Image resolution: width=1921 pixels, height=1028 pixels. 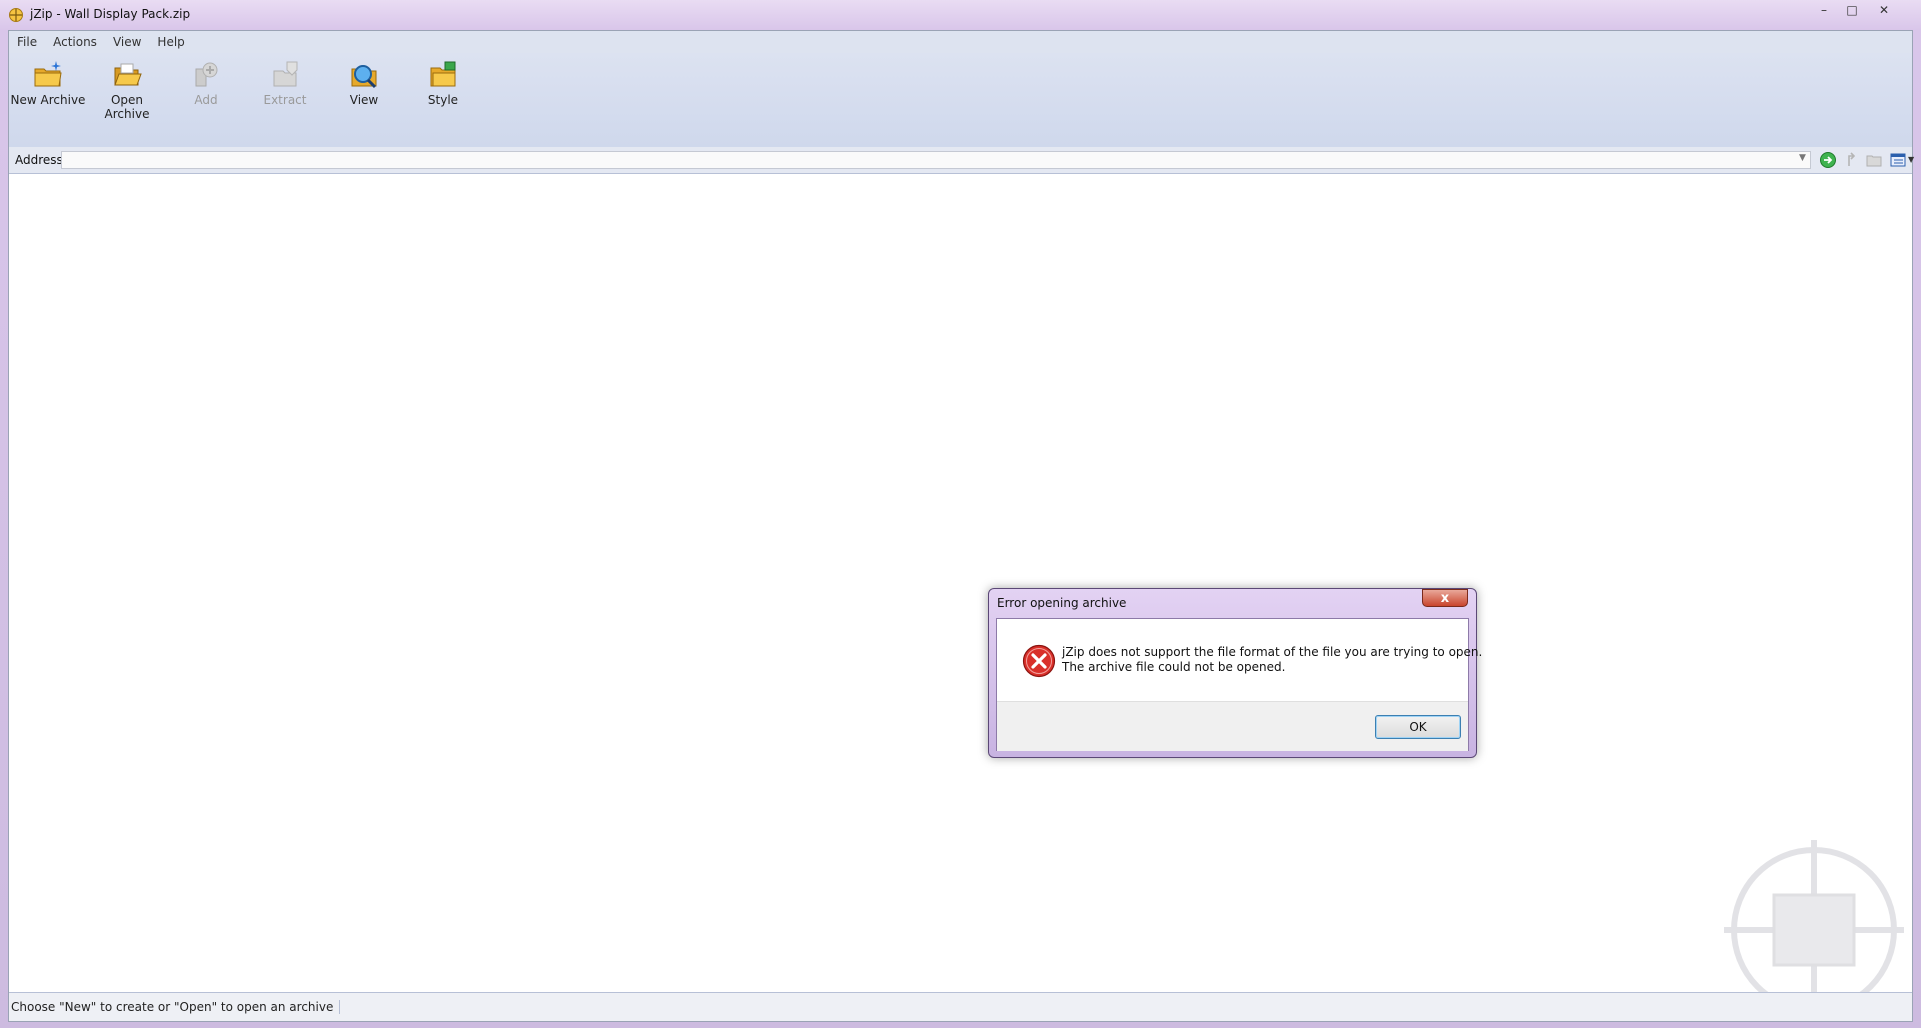 I want to click on open-archive-icon, so click(x=128, y=74).